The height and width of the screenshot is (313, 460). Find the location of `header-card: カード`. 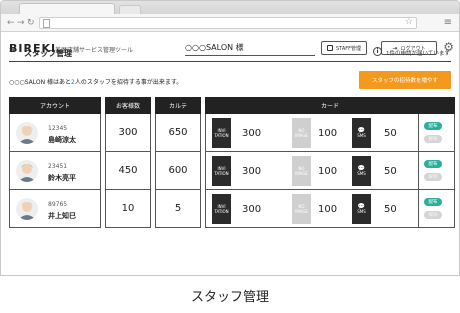

header-card: カード is located at coordinates (330, 105).